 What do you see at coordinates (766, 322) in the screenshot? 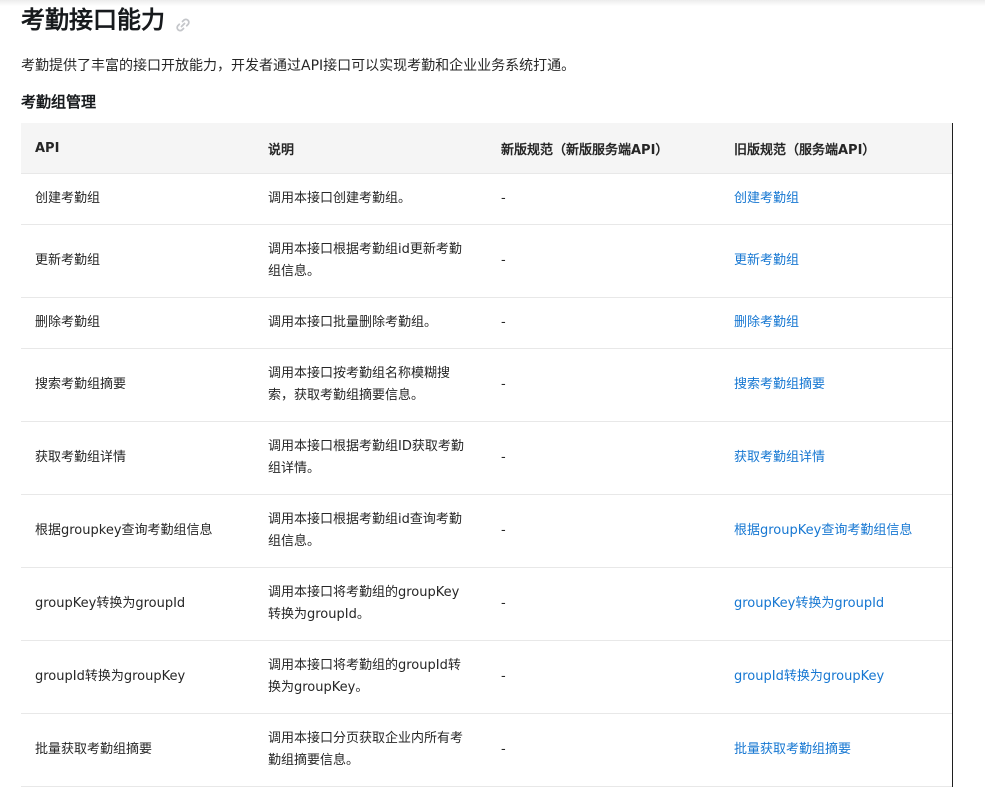
I see `old-spec-link: 删除考勤组` at bounding box center [766, 322].